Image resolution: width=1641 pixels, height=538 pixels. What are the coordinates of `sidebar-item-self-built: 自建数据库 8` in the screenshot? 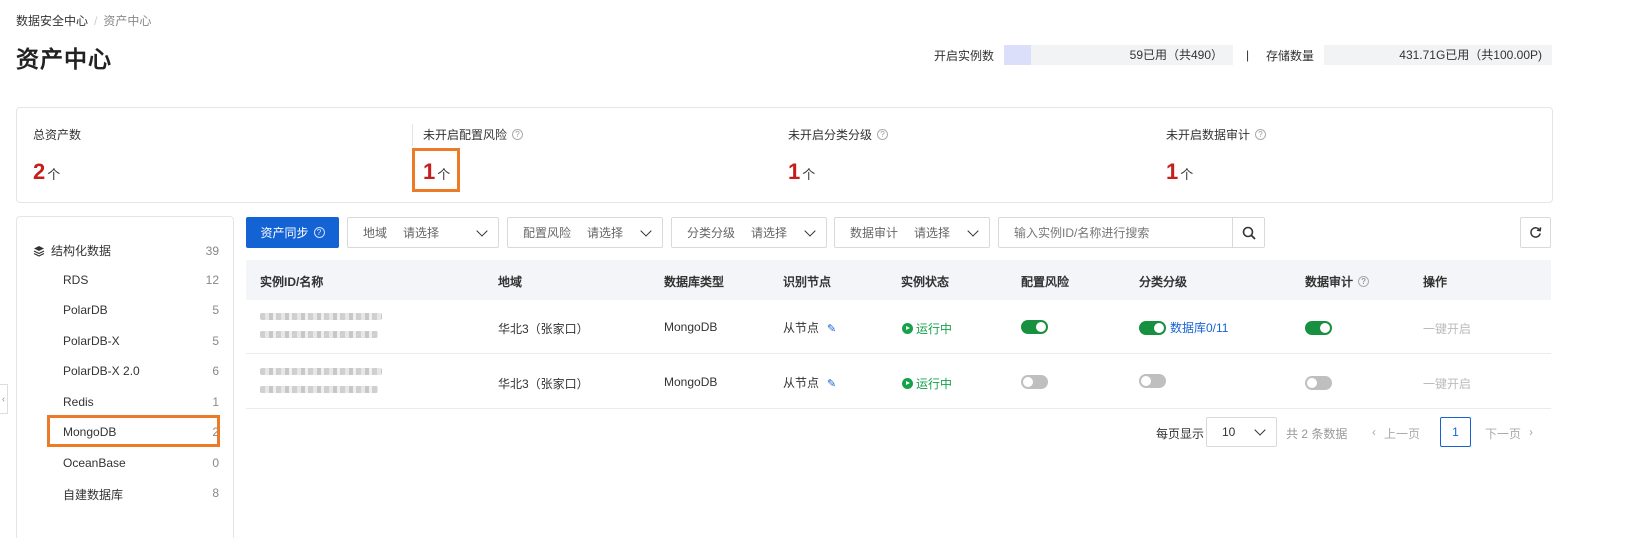 It's located at (141, 494).